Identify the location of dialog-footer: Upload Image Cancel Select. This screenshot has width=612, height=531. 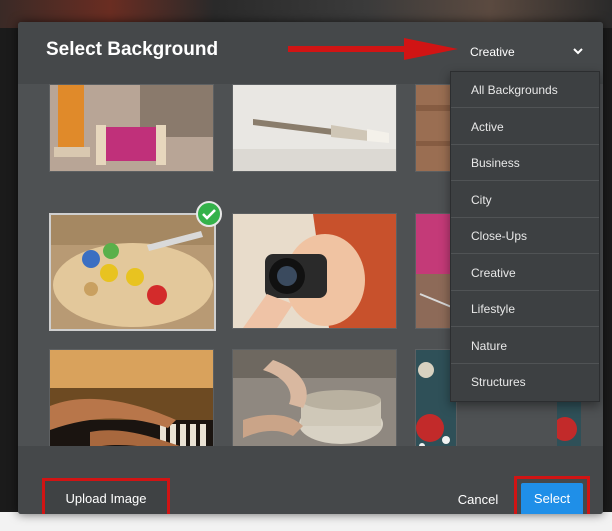
(310, 480).